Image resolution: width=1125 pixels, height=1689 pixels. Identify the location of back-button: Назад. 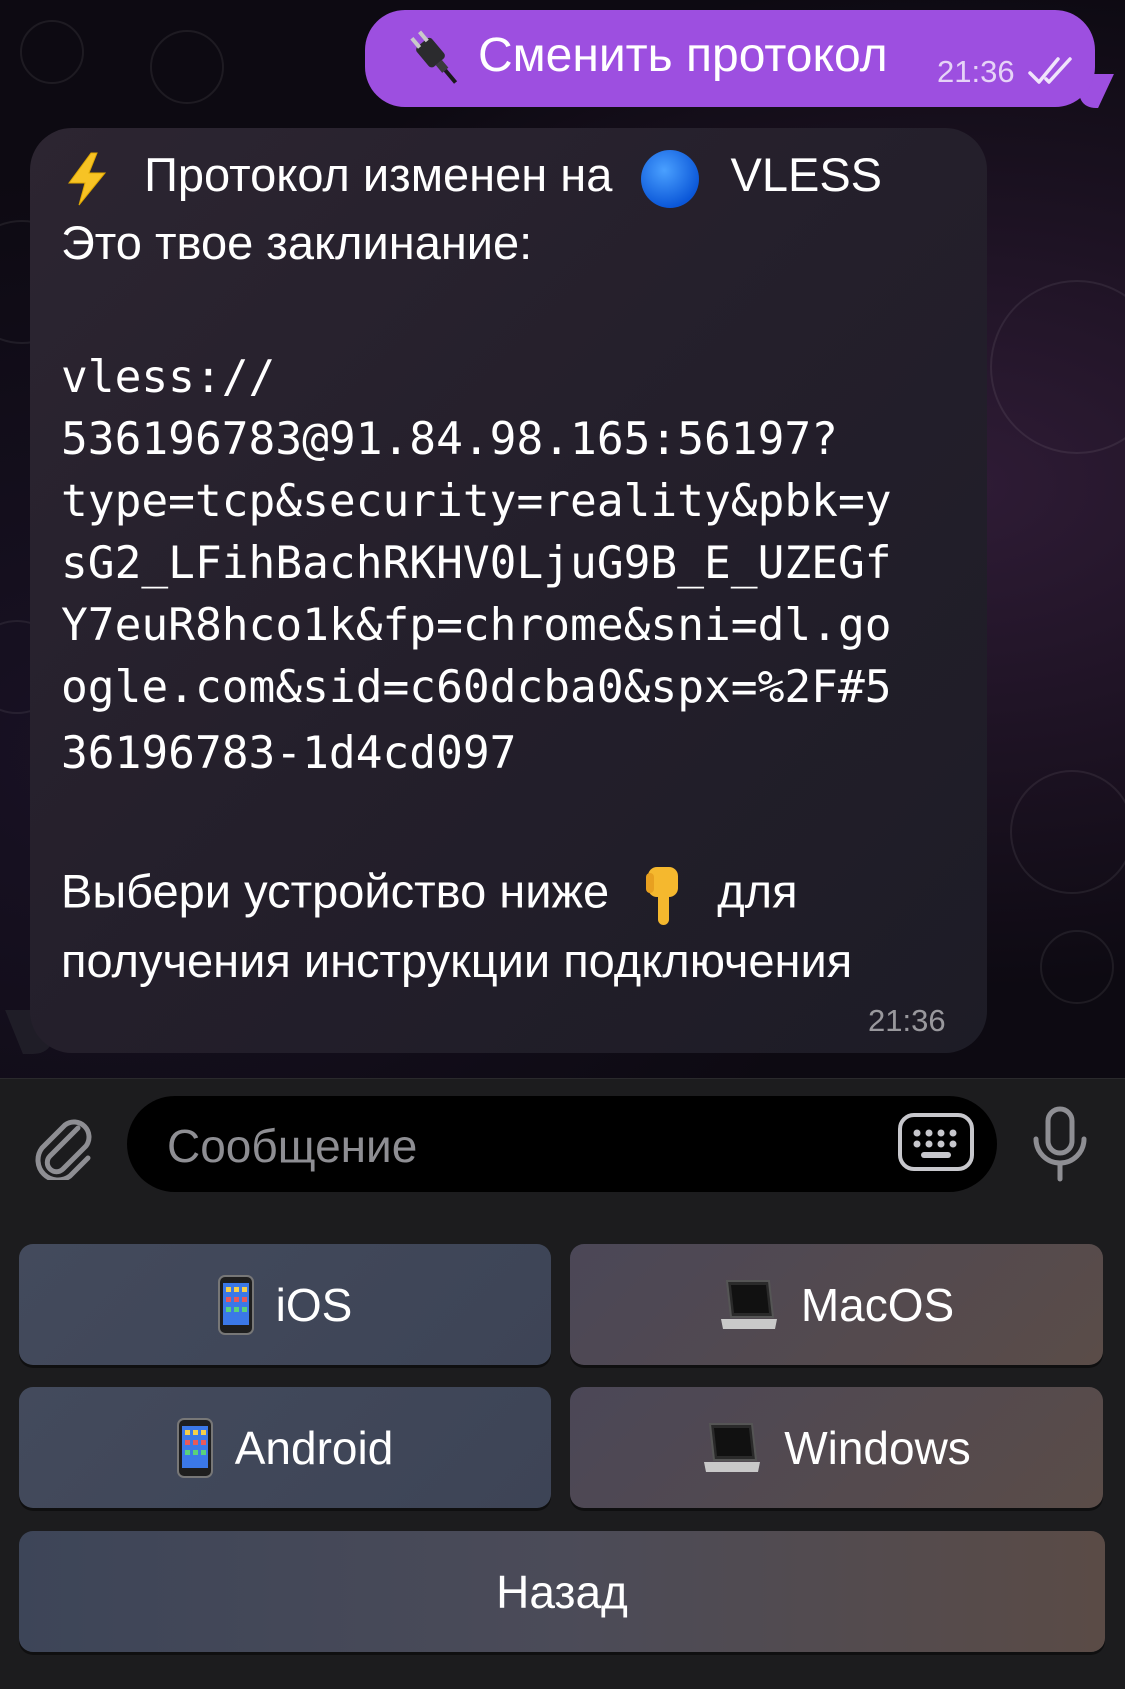
(562, 1591).